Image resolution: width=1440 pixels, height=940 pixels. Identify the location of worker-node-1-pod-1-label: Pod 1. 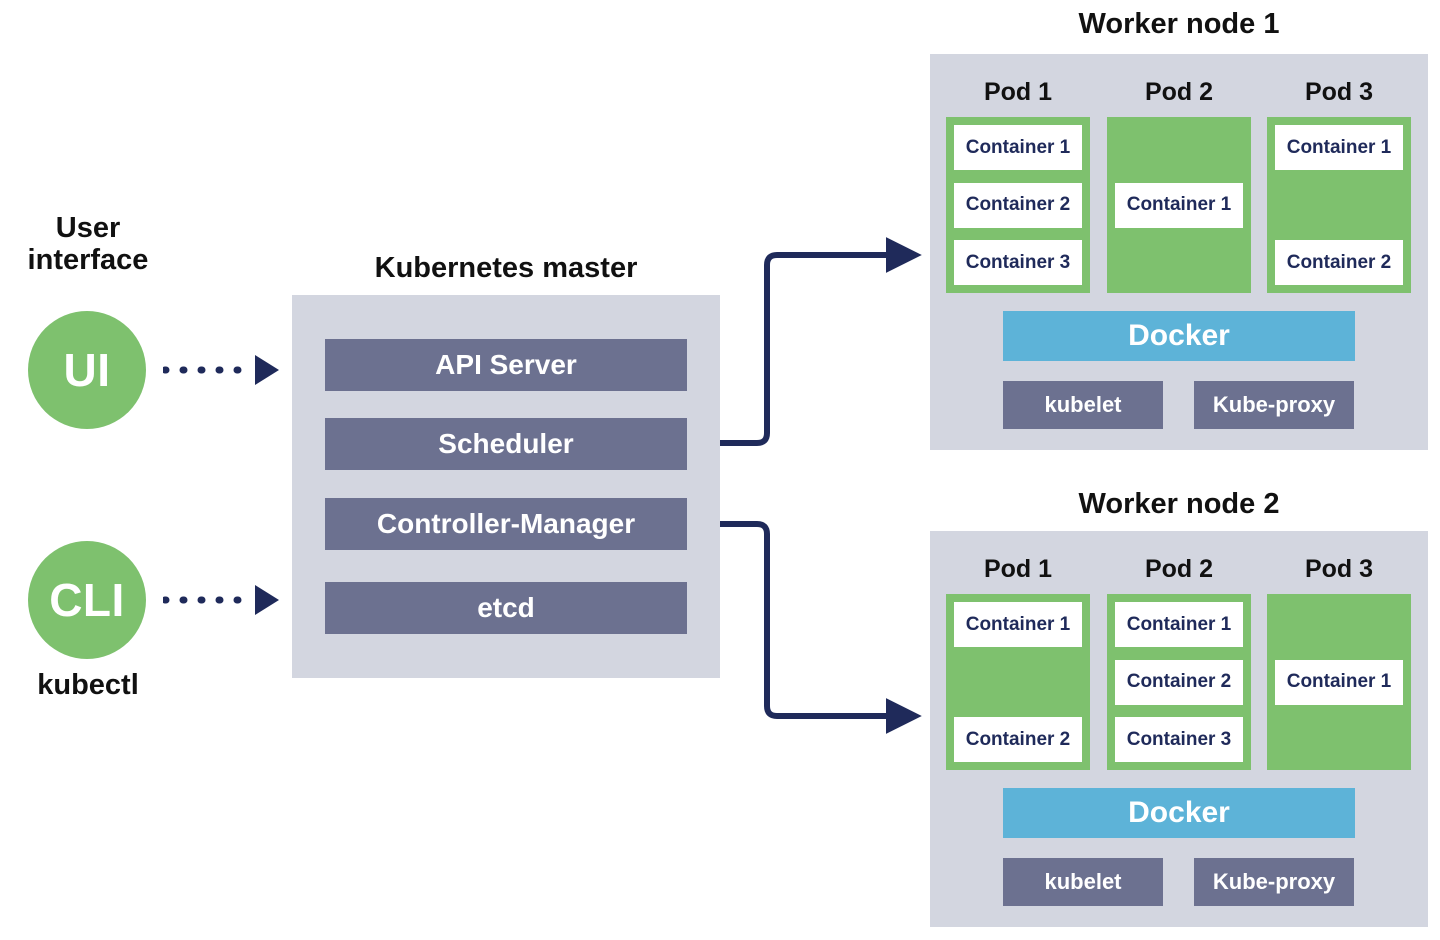
(1018, 92).